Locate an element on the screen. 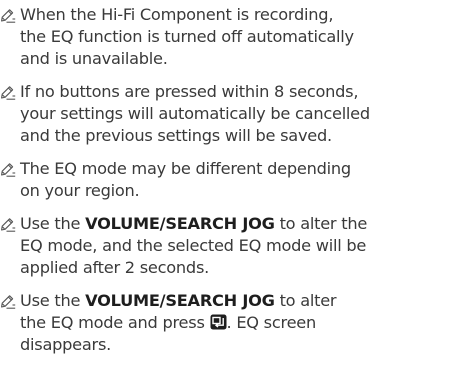 This screenshot has width=454, height=390. note-line: When the Hi-Fi Component is recording, is located at coordinates (236, 15).